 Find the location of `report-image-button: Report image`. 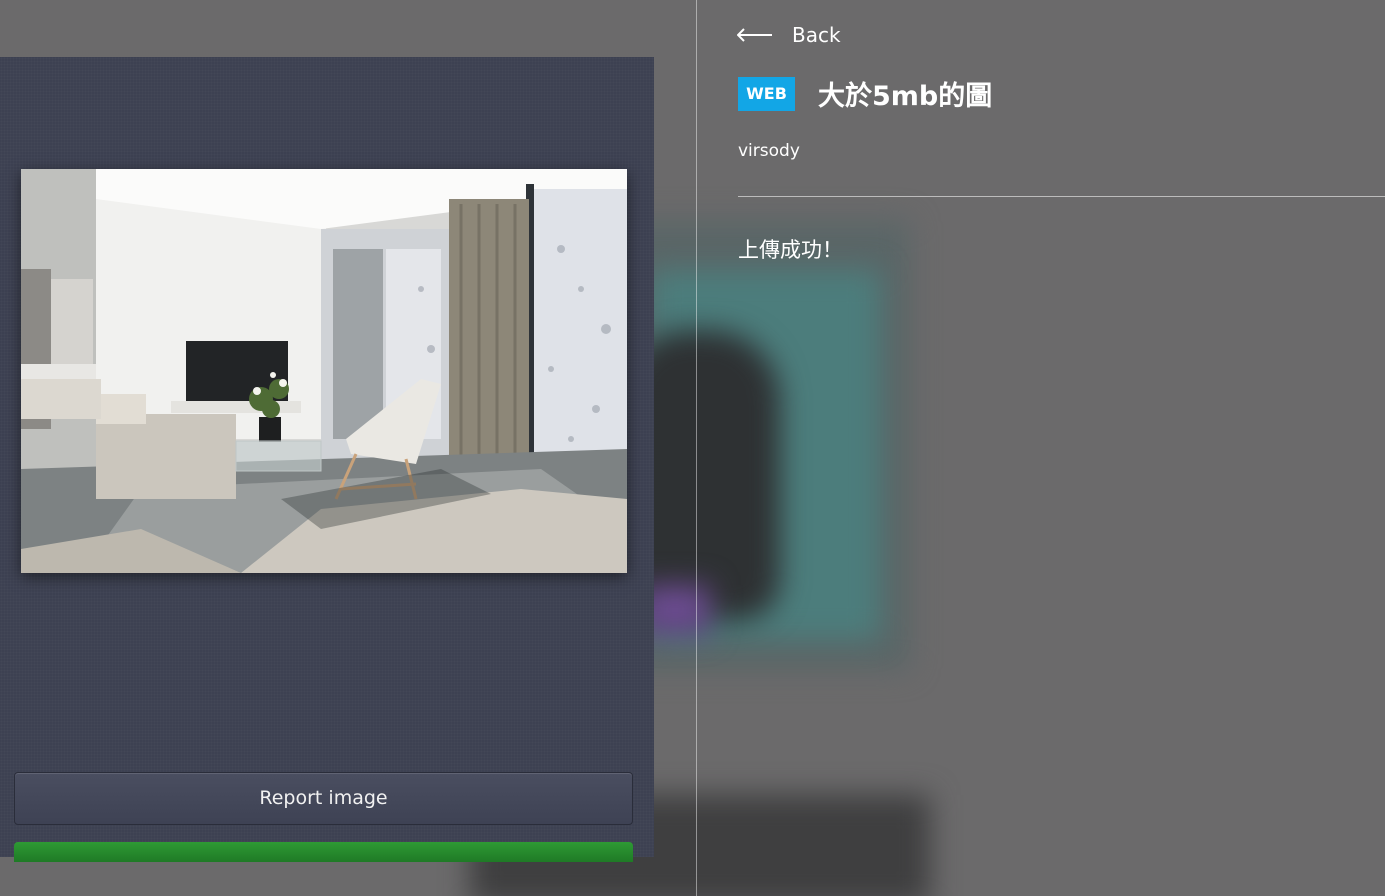

report-image-button: Report image is located at coordinates (323, 798).